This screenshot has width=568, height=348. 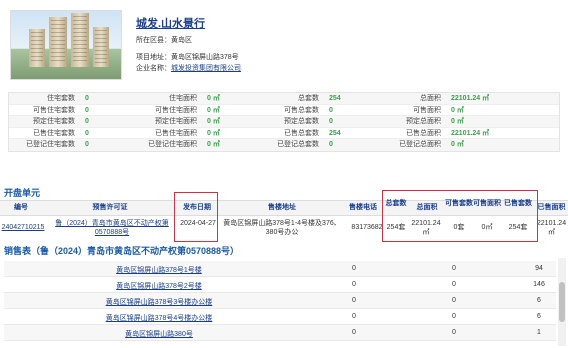 I want to click on cell: 94, so click(x=539, y=268).